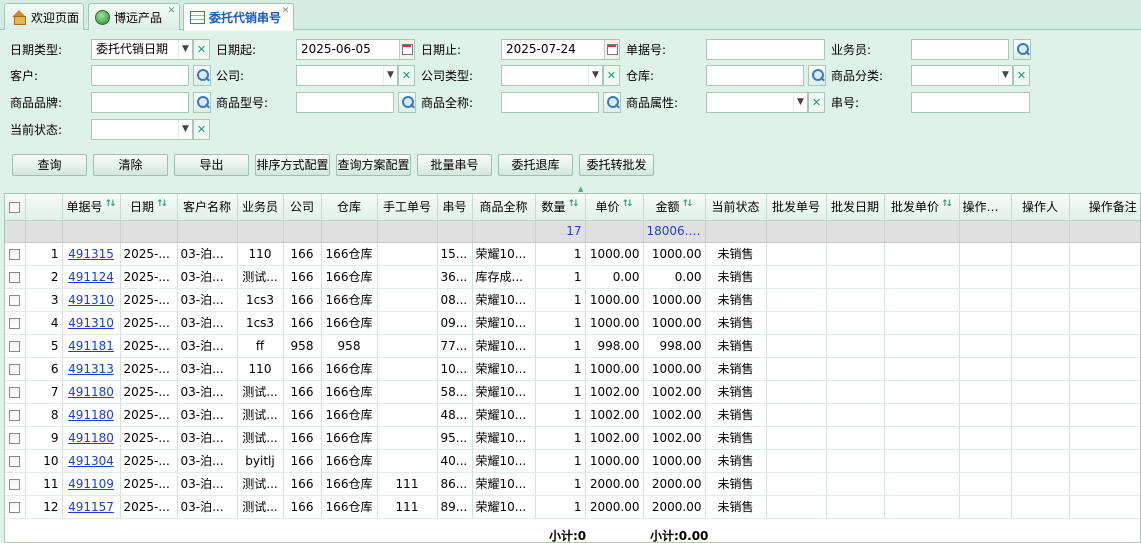  What do you see at coordinates (970, 102) in the screenshot?
I see `serial-input` at bounding box center [970, 102].